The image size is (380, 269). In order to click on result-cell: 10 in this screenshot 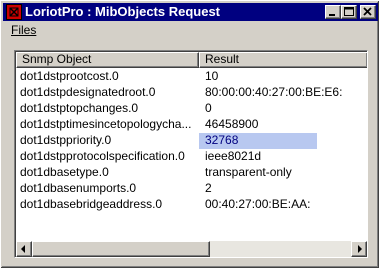, I will do `click(212, 76)`.